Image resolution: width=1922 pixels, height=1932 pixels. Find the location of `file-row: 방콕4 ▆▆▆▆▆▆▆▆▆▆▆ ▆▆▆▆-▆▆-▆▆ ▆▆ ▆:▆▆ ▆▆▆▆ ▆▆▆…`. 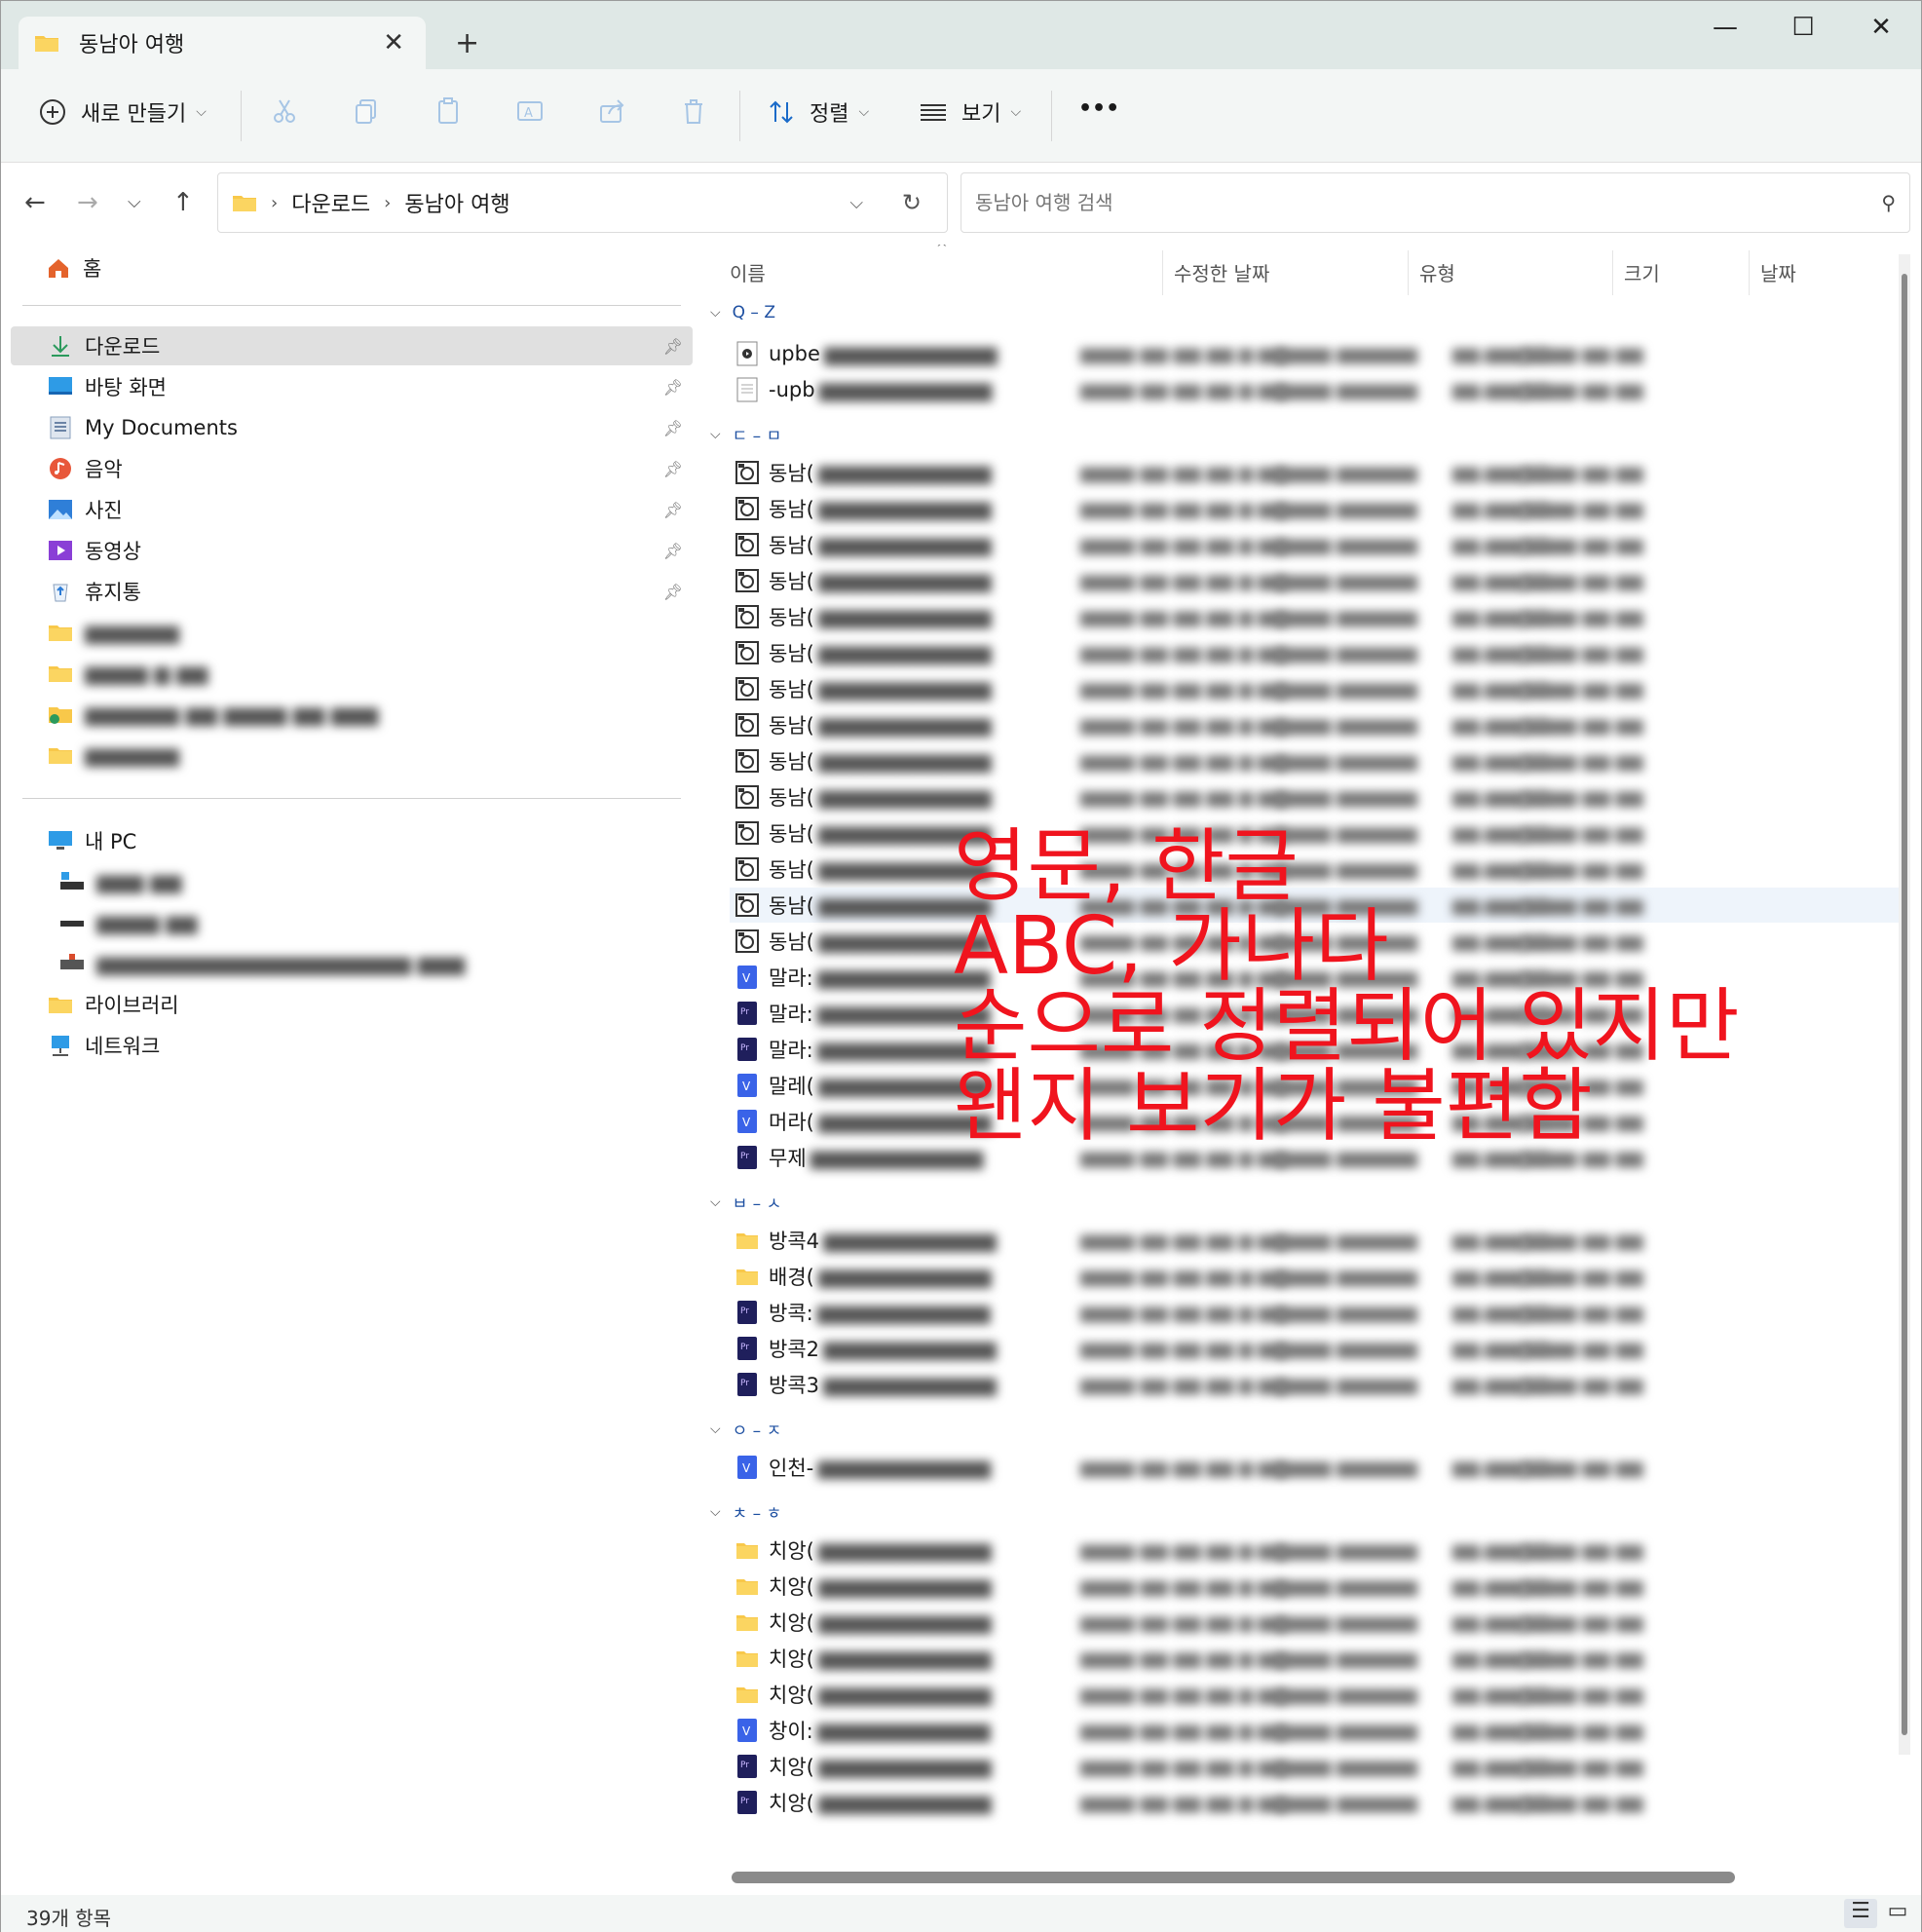

file-row: 방콕4 ▆▆▆▆▆▆▆▆▆▆▆ ▆▆▆▆-▆▆-▆▆ ▆▆ ▆:▆▆ ▆▆▆▆ ▆▆▆… is located at coordinates (1314, 1240).